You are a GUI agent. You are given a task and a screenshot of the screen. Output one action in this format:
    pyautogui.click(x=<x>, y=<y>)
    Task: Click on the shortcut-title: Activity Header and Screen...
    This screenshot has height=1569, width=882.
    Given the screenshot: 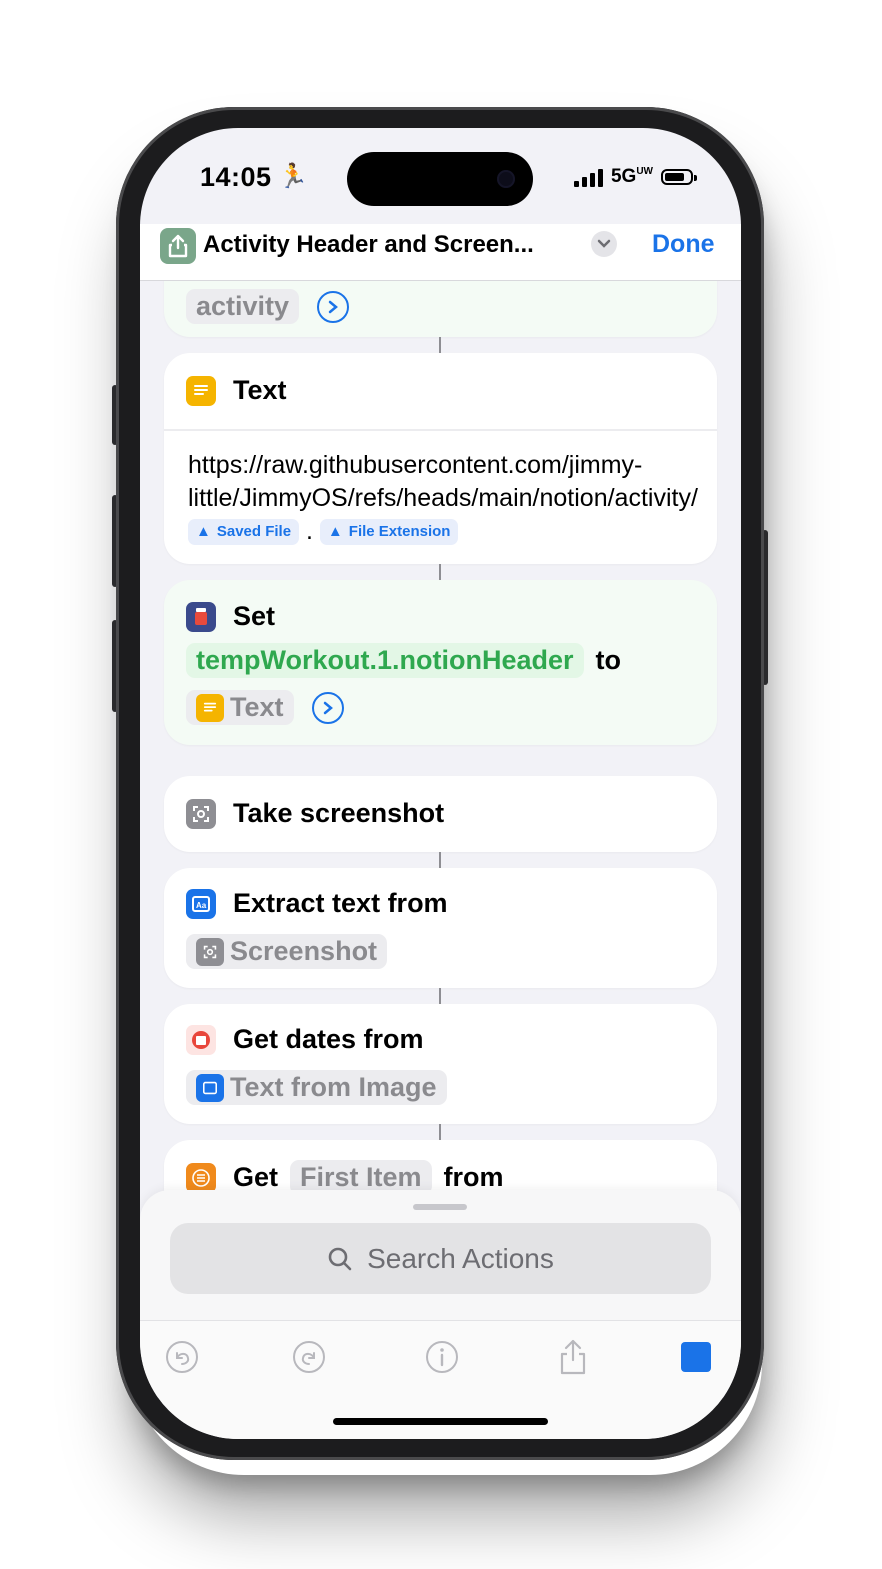 What is the action you would take?
    pyautogui.click(x=368, y=245)
    